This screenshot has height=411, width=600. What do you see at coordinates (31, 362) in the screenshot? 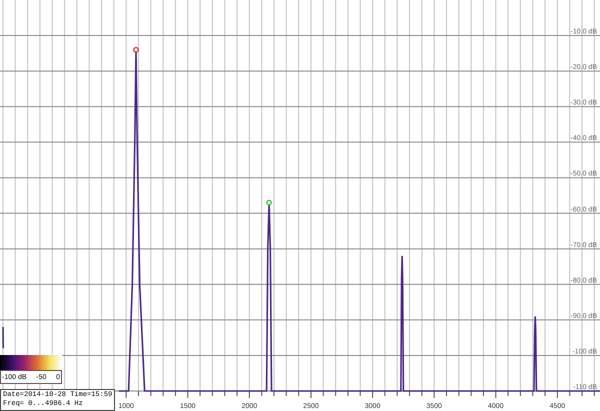
I see `color-scale-bar` at bounding box center [31, 362].